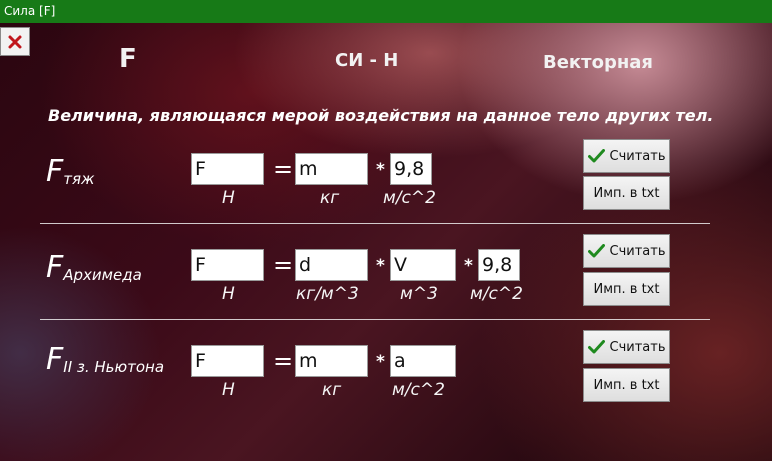 This screenshot has height=461, width=772. Describe the element at coordinates (227, 361) in the screenshot. I see `newton-result-field` at that location.